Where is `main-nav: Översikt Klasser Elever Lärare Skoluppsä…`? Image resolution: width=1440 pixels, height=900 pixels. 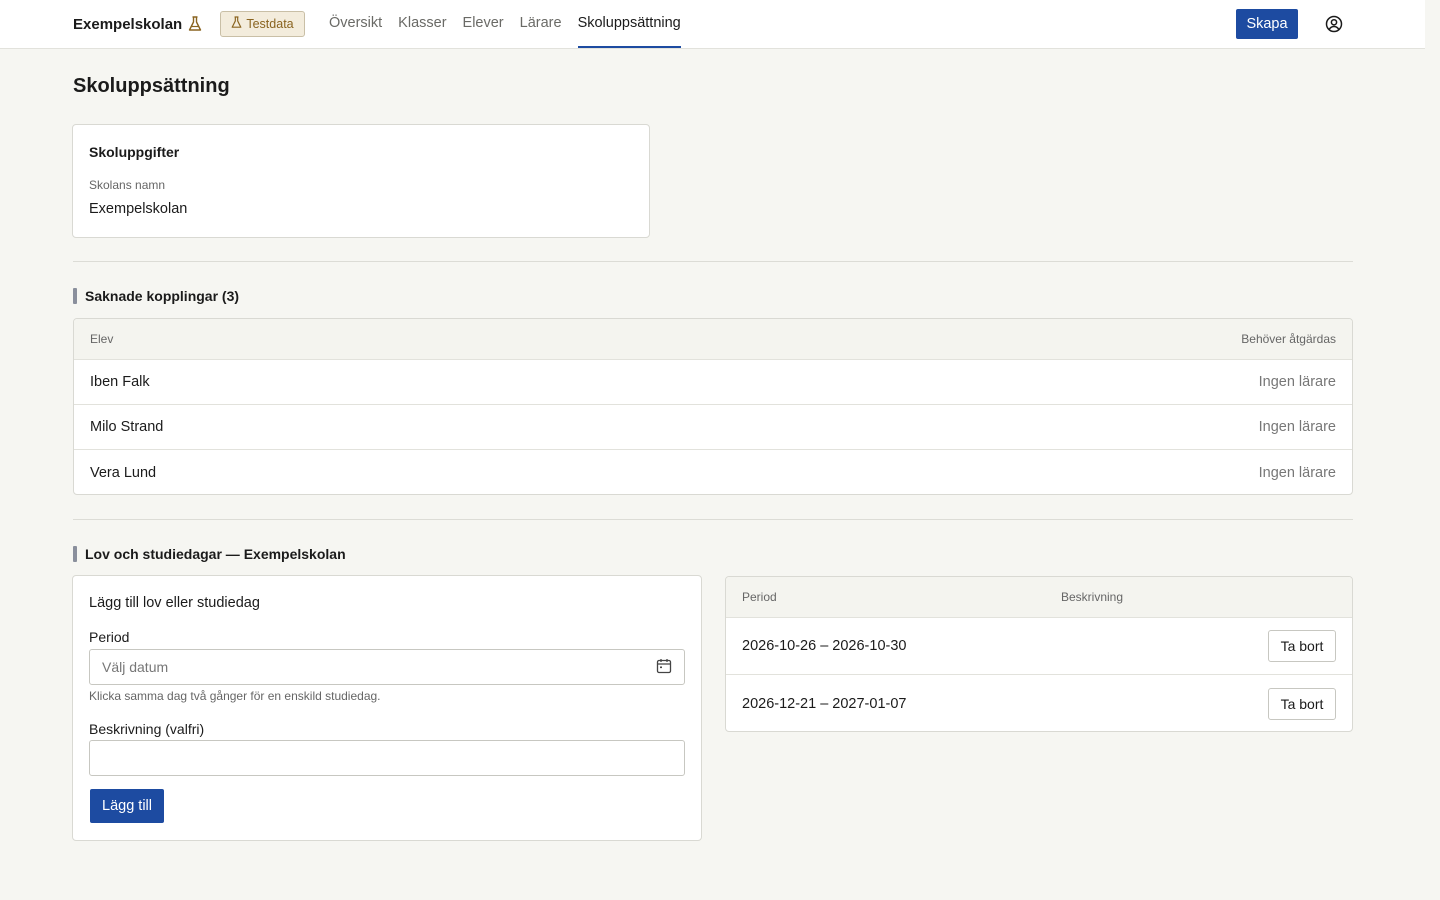
main-nav: Översikt Klasser Elever Lärare Skoluppsä… is located at coordinates (513, 24).